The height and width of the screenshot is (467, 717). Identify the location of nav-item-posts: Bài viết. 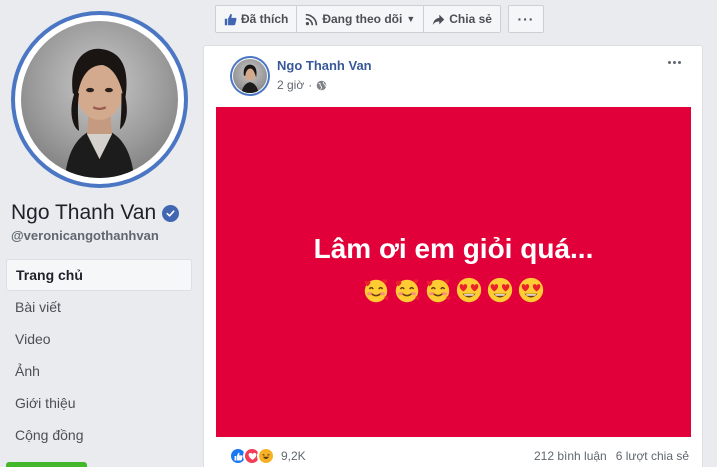
(99, 307).